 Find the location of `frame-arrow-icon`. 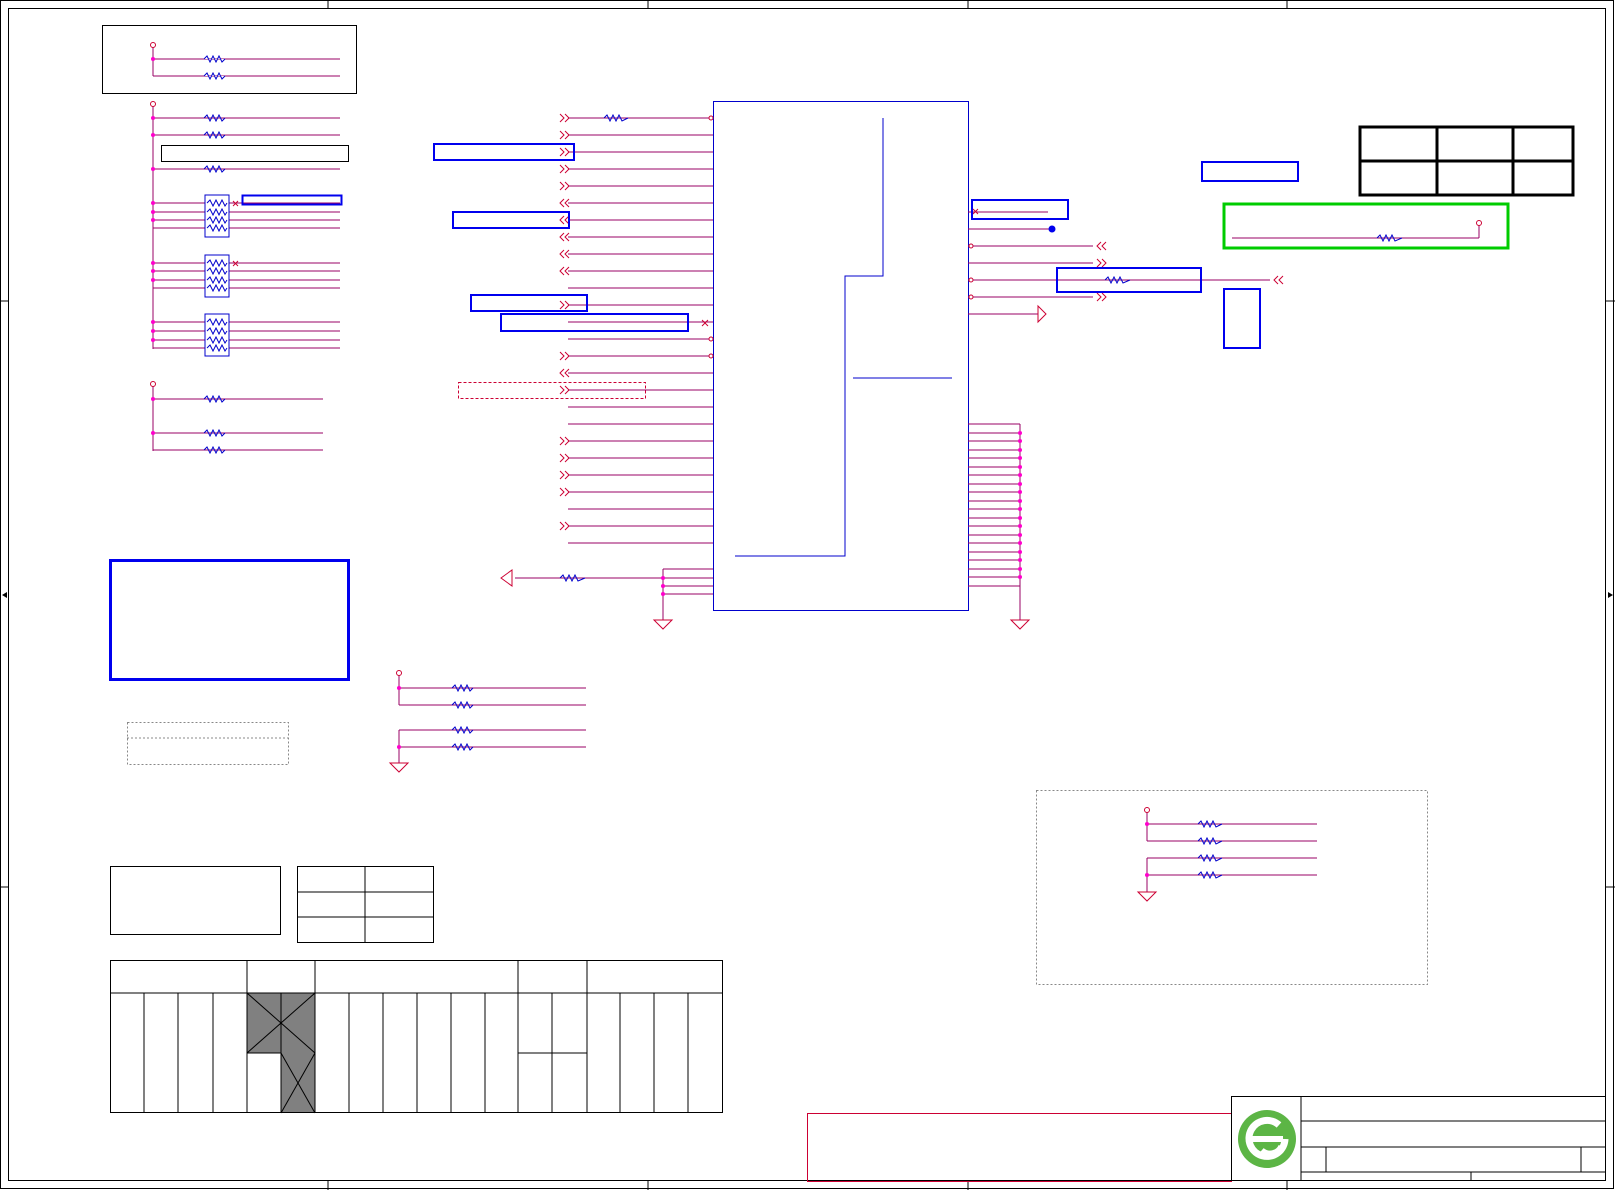

frame-arrow-icon is located at coordinates (807, 595).